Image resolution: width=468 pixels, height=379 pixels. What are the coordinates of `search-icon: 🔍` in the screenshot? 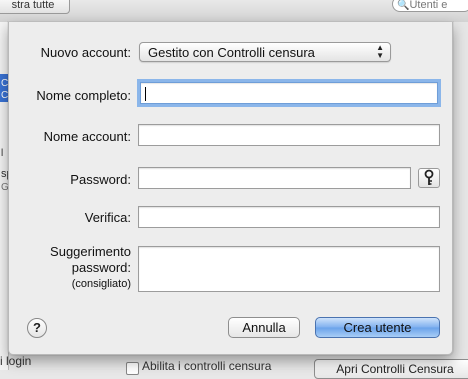 It's located at (403, 5).